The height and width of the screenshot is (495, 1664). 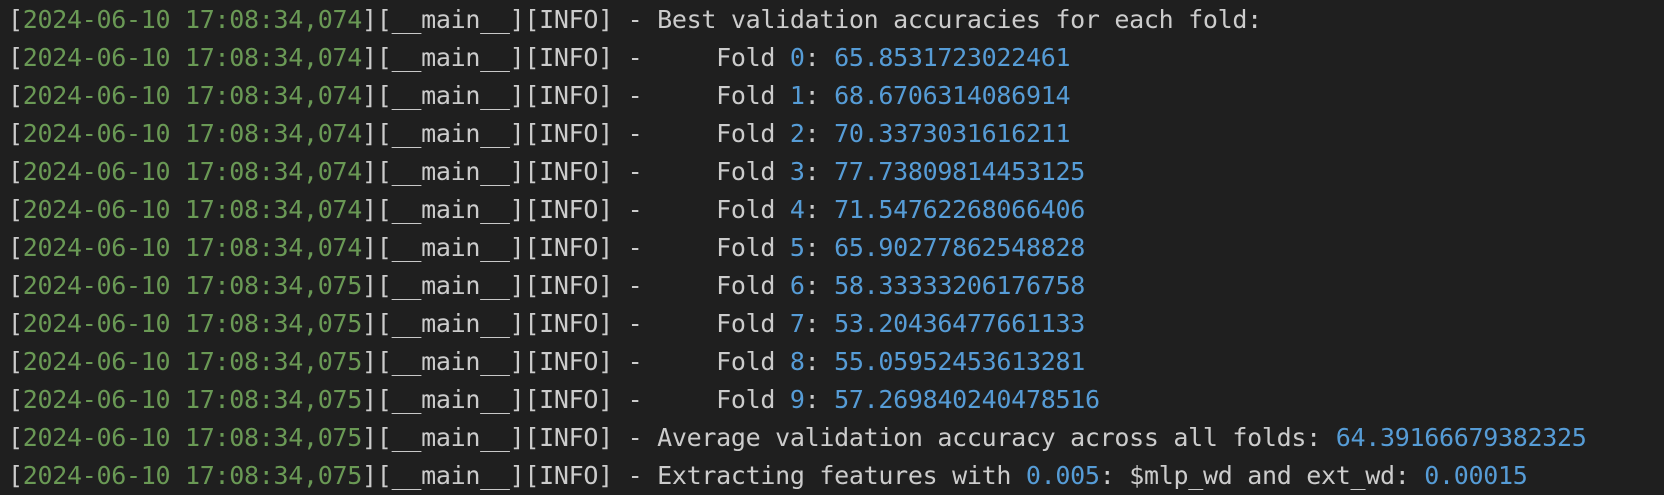 I want to click on log-number: 65.90277862548828, so click(x=959, y=247).